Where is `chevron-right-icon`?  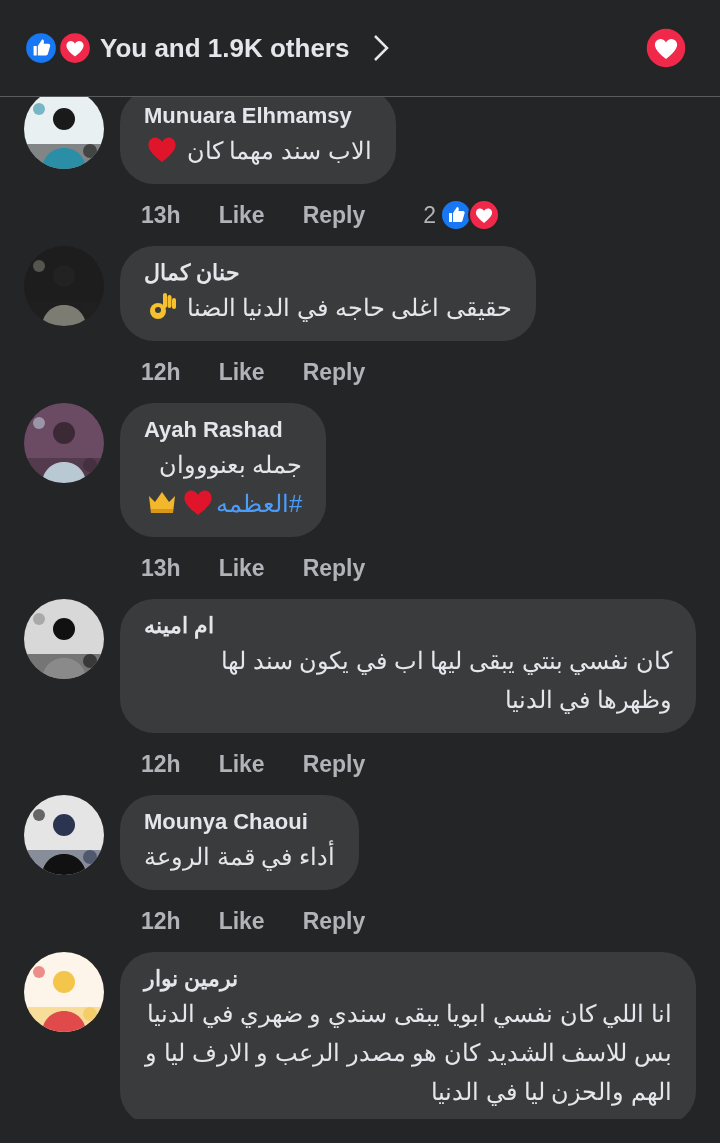 chevron-right-icon is located at coordinates (381, 48).